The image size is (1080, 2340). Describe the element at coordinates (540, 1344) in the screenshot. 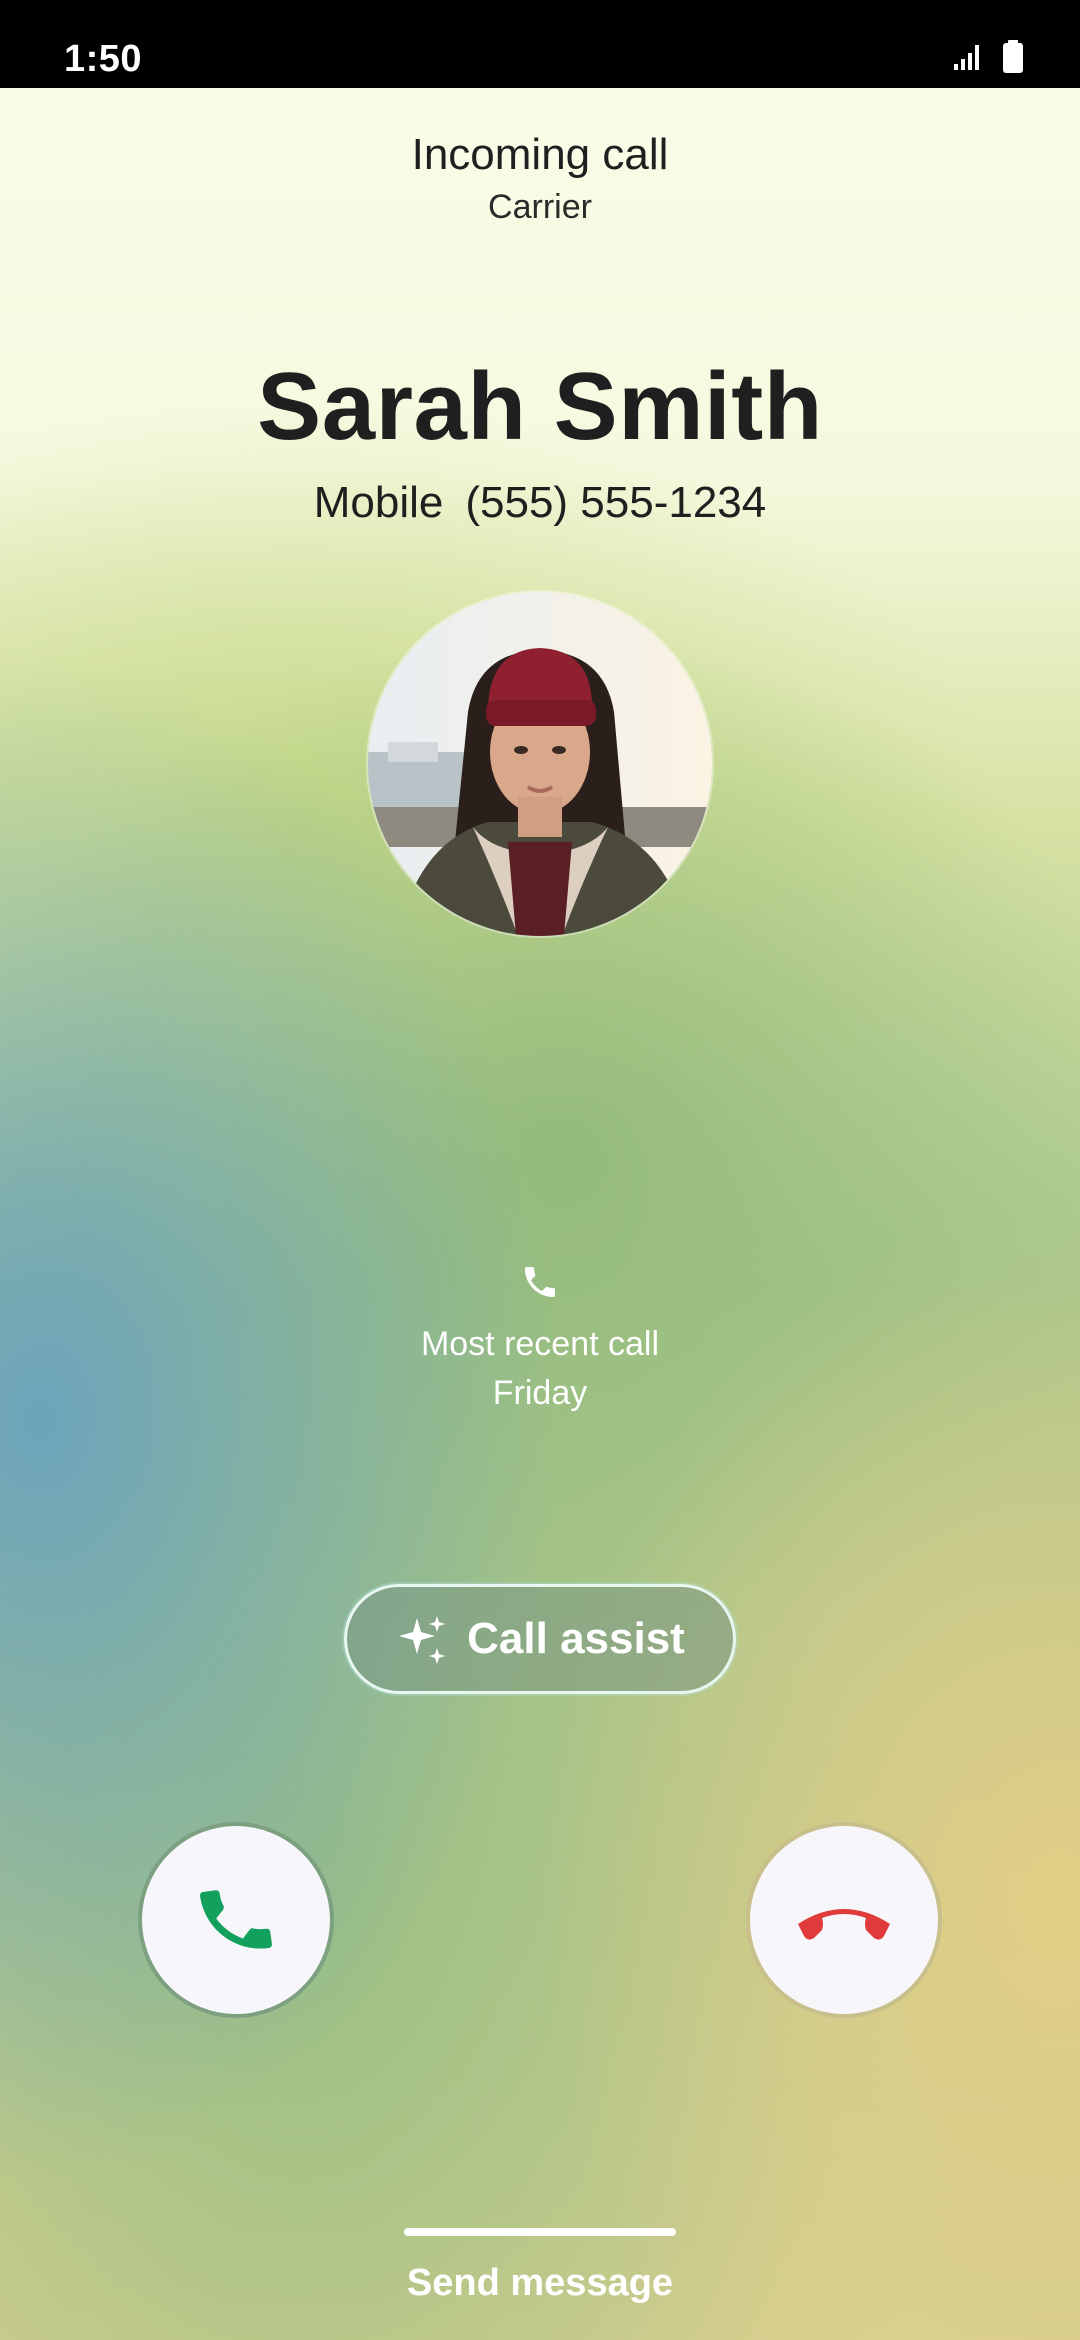

I see `recent-call-label: Most recent call` at that location.